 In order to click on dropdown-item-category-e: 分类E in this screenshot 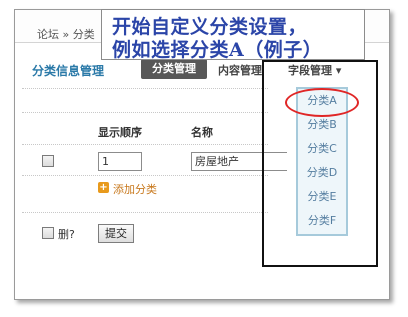, I will do `click(322, 197)`.